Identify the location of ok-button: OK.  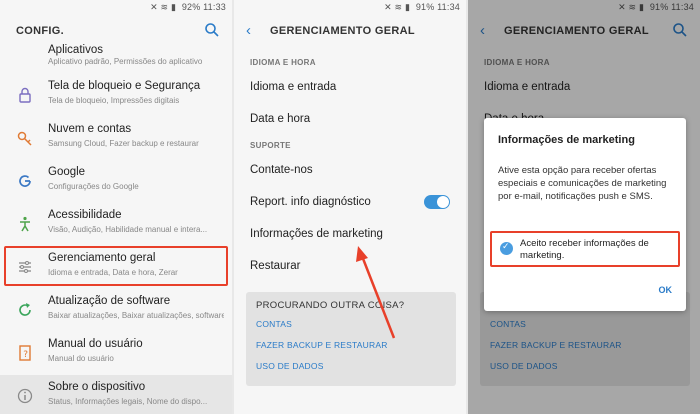
(666, 290).